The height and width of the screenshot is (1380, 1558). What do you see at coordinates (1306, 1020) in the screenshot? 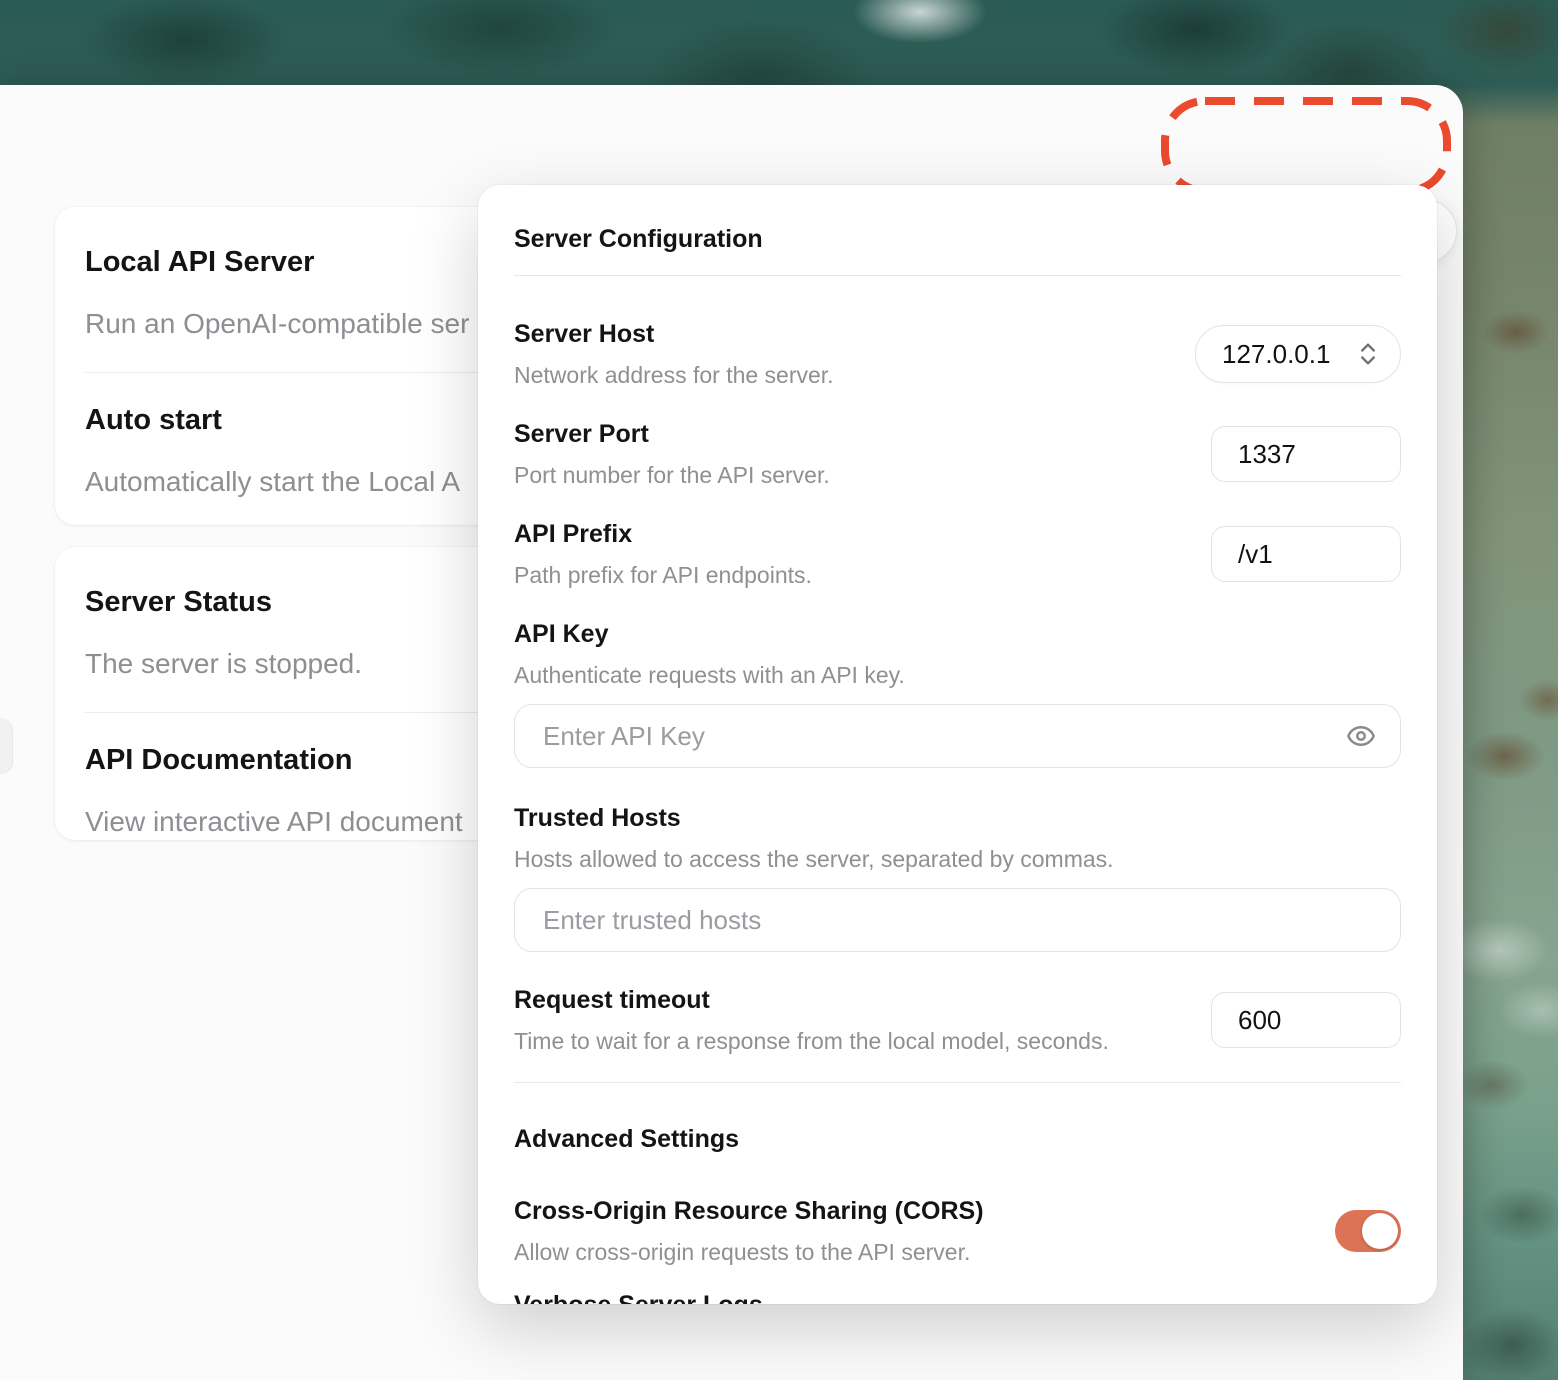
I see `request-timeout-input` at bounding box center [1306, 1020].